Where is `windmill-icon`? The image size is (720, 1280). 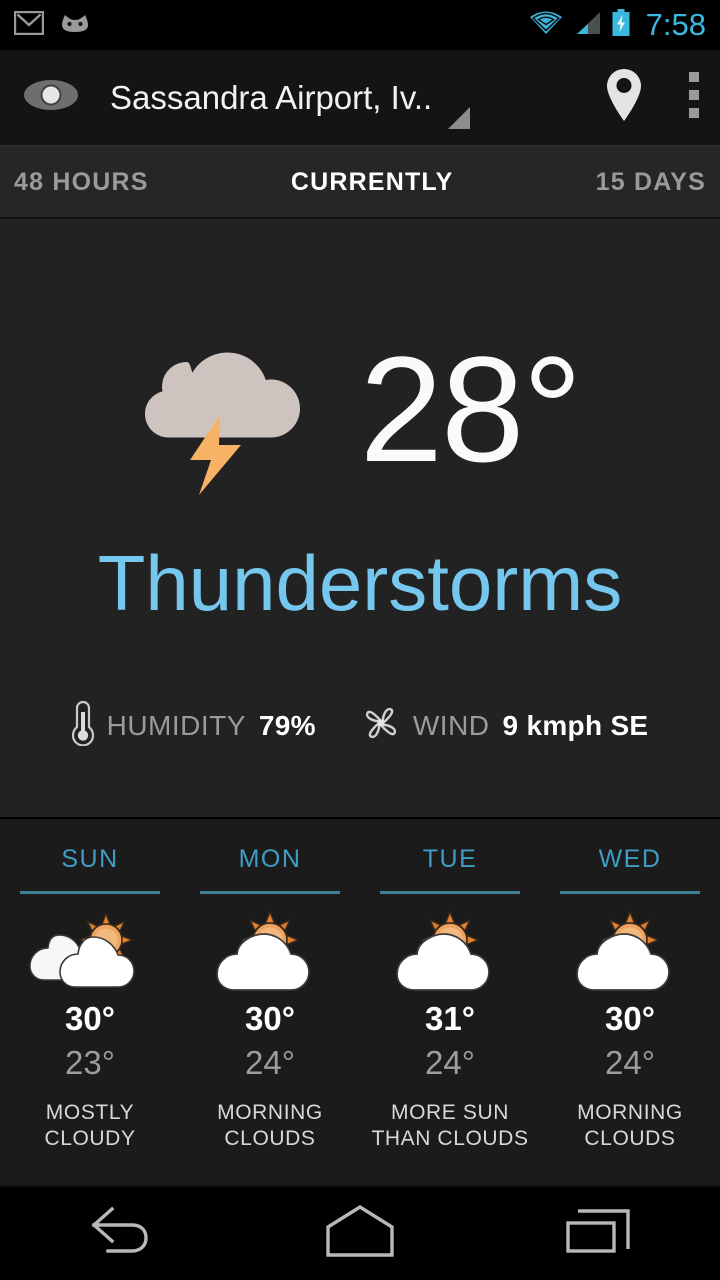
windmill-icon is located at coordinates (381, 725).